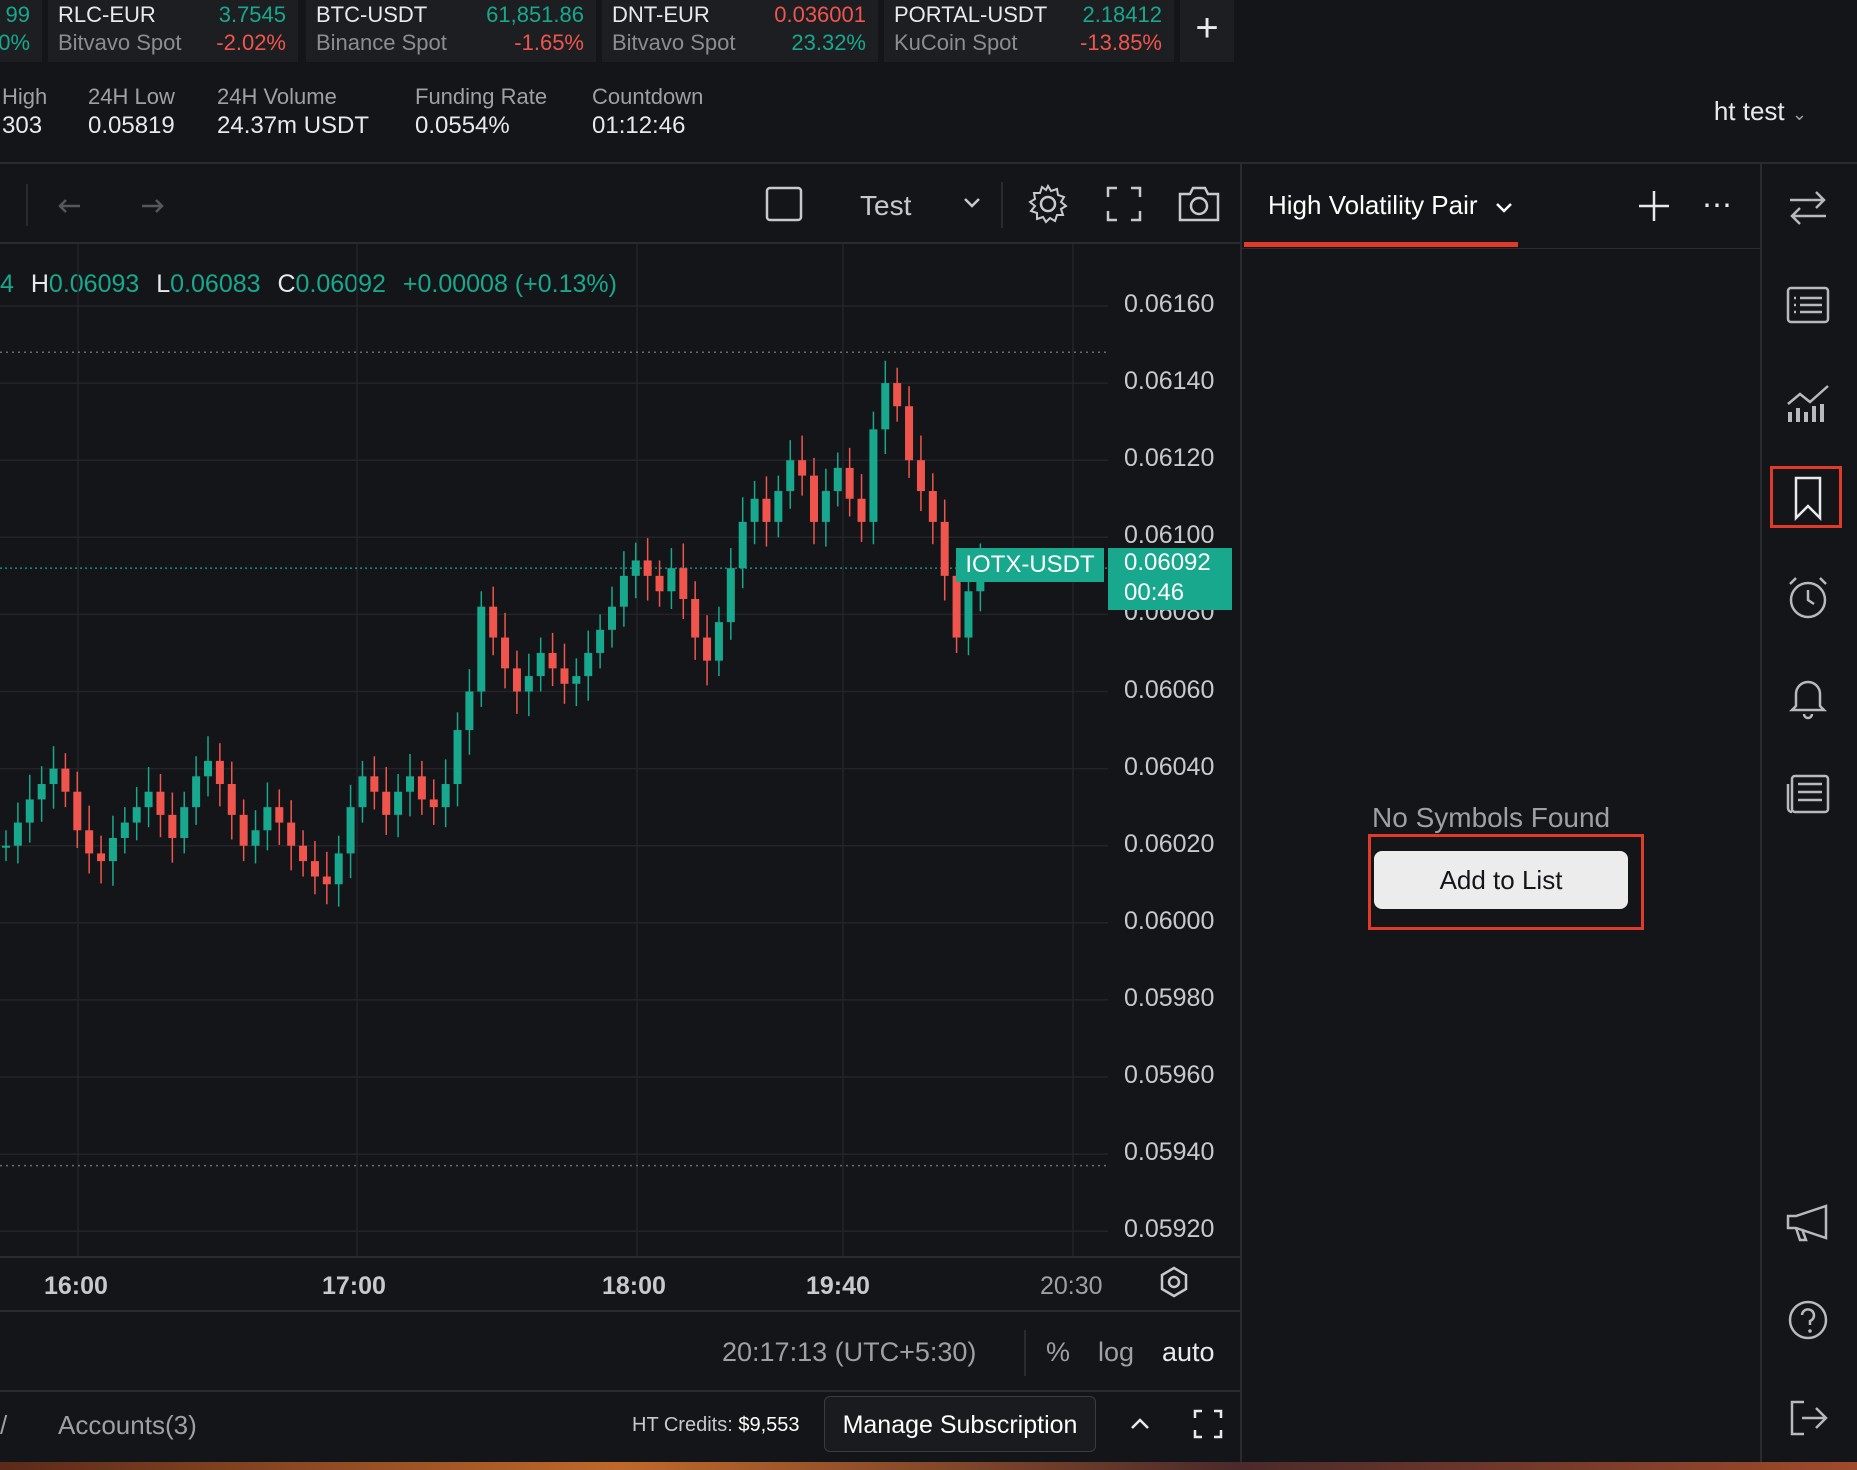 The width and height of the screenshot is (1857, 1470). What do you see at coordinates (769, 1425) in the screenshot?
I see `credits-value: $9,553` at bounding box center [769, 1425].